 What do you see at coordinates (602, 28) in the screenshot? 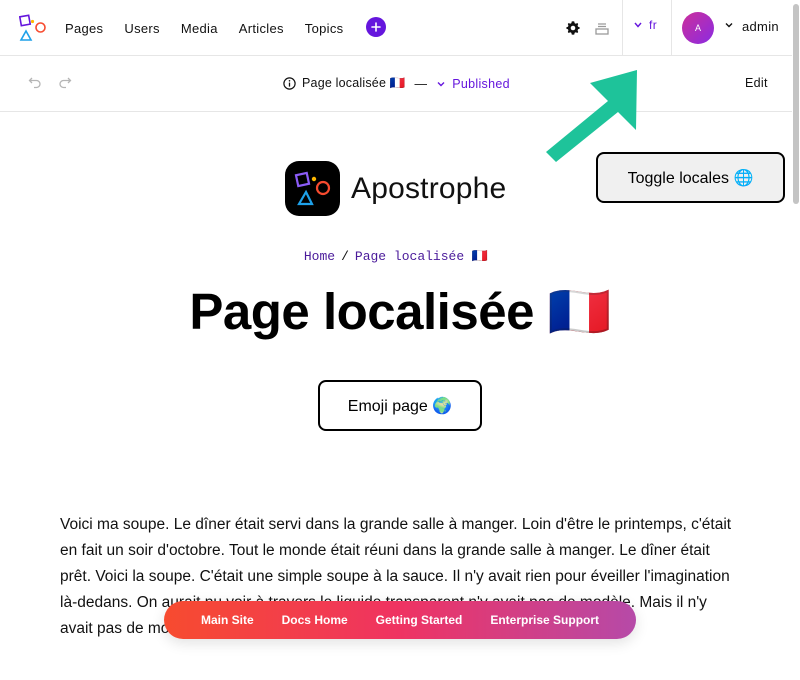
I see `tray-icon` at bounding box center [602, 28].